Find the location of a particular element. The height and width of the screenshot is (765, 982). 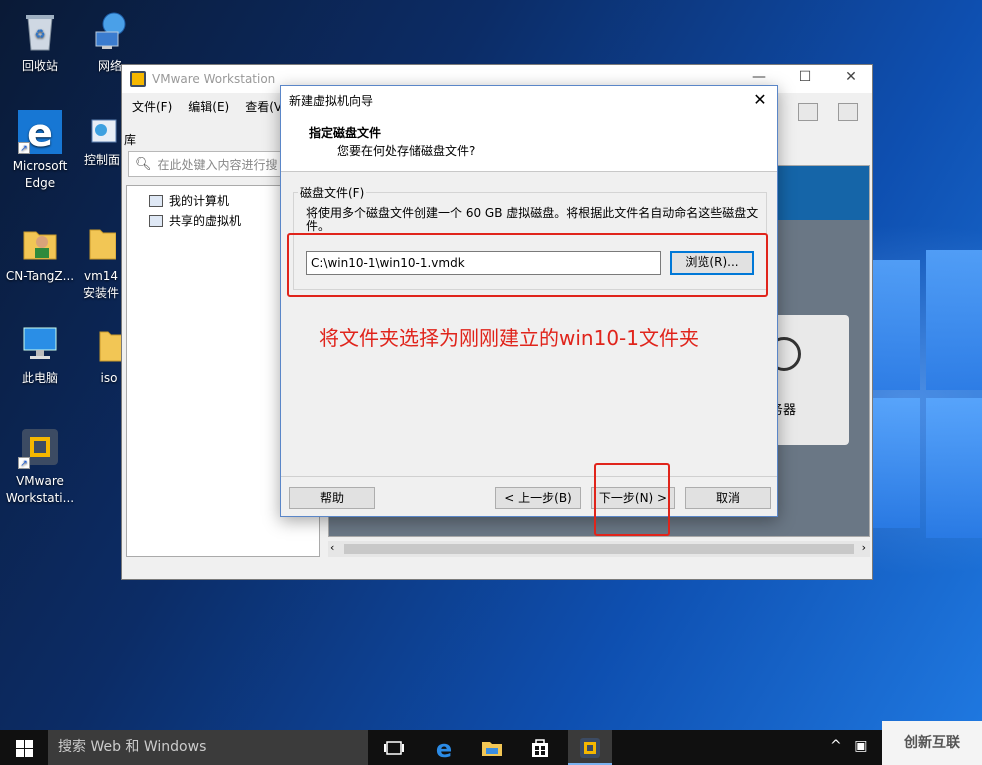

toolbar-console-icon is located at coordinates (848, 112).